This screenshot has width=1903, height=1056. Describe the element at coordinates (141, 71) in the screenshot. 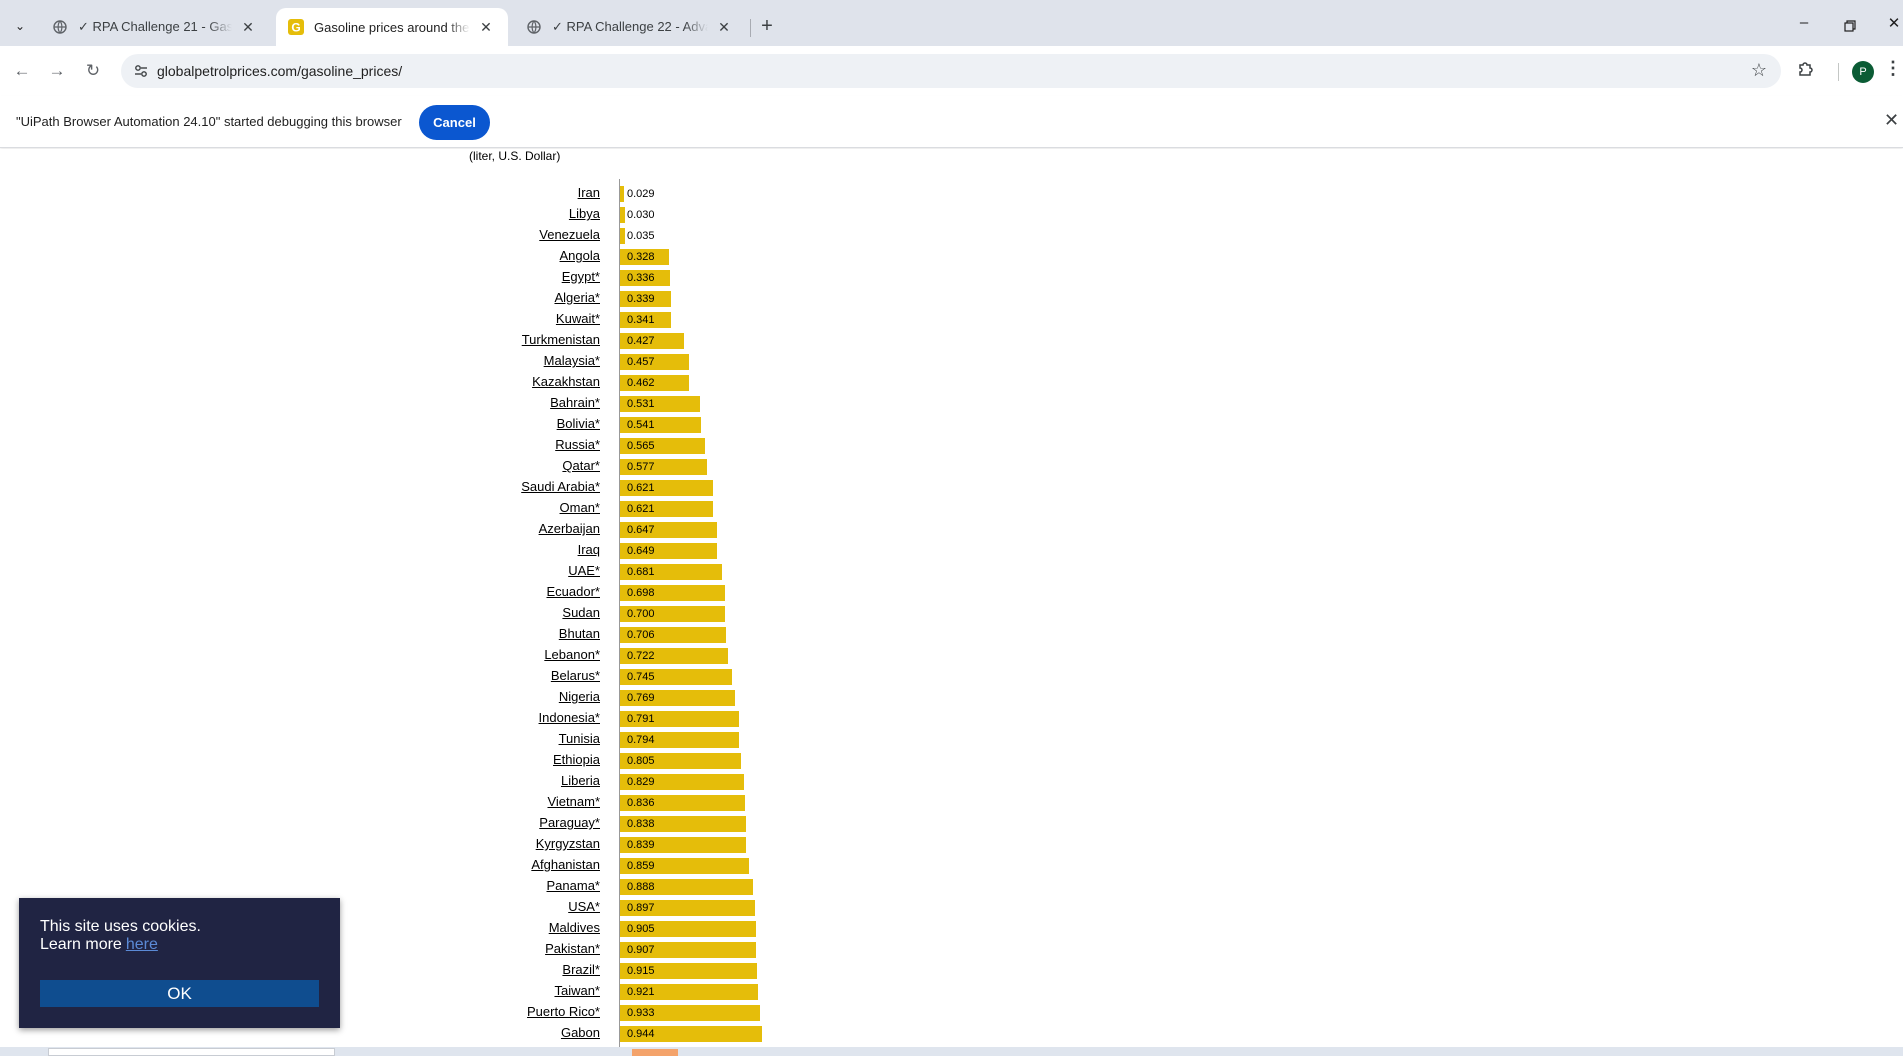

I see `site-settings-icon` at that location.